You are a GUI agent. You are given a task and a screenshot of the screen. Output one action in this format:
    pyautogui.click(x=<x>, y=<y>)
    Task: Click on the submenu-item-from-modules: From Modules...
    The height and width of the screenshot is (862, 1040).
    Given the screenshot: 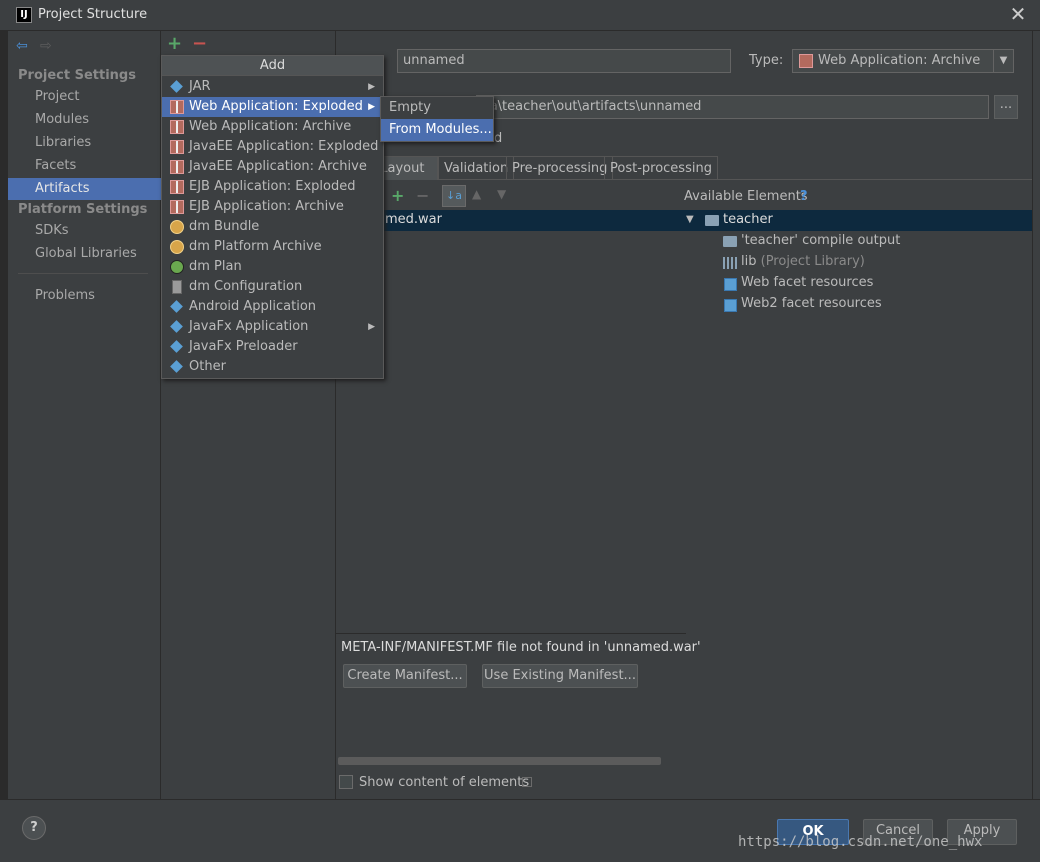 What is the action you would take?
    pyautogui.click(x=437, y=130)
    